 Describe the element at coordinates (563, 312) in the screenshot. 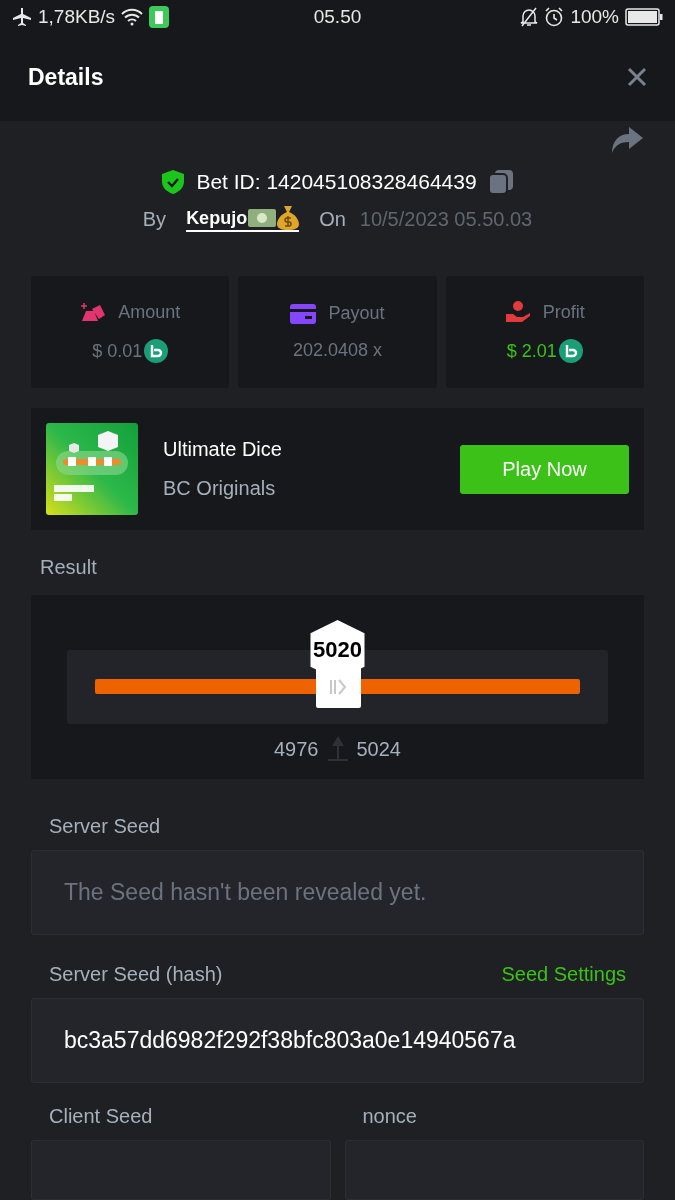

I see `stat-label: Profit` at that location.